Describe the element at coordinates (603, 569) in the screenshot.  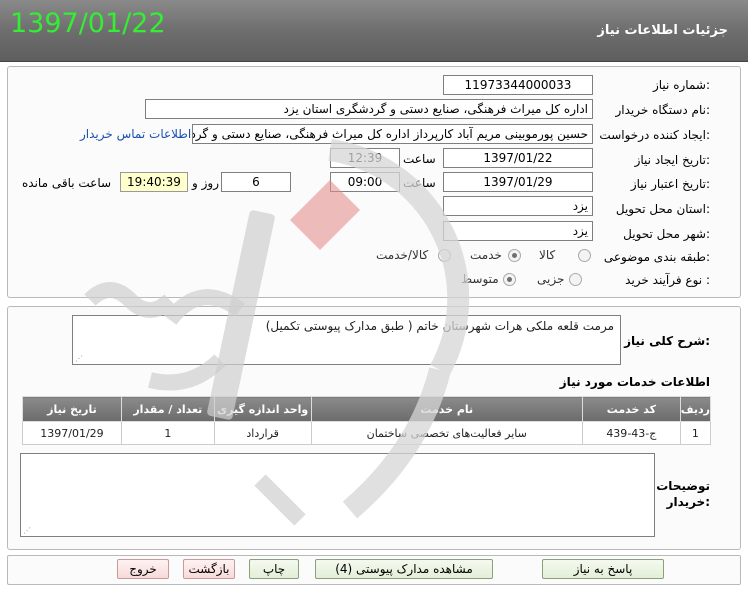
I see `reply-button: پاسخ به نیاز` at that location.